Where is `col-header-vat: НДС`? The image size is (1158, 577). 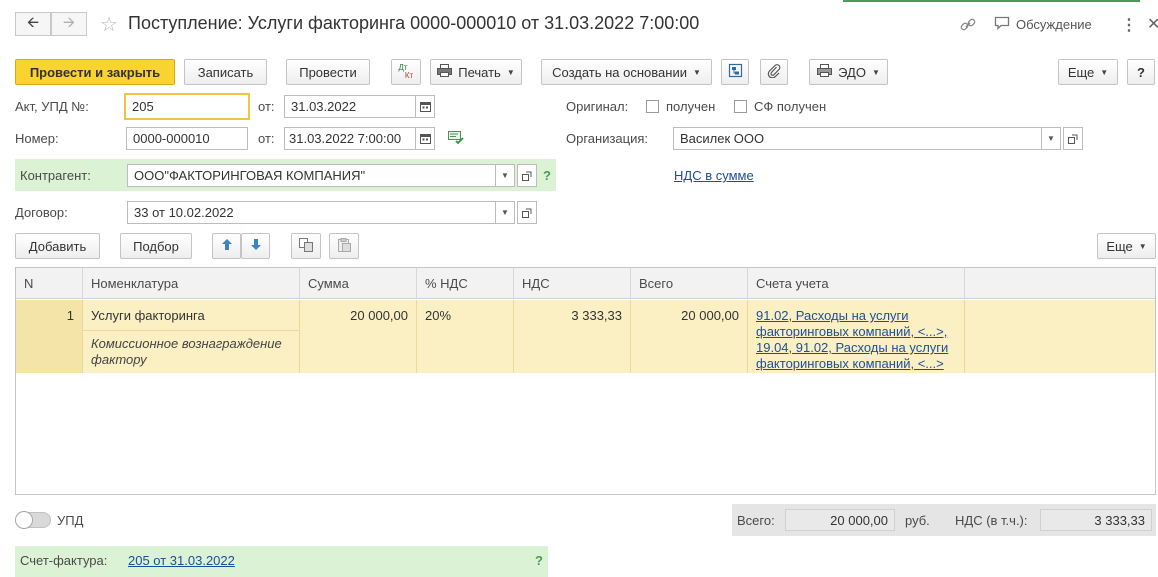 col-header-vat: НДС is located at coordinates (572, 283).